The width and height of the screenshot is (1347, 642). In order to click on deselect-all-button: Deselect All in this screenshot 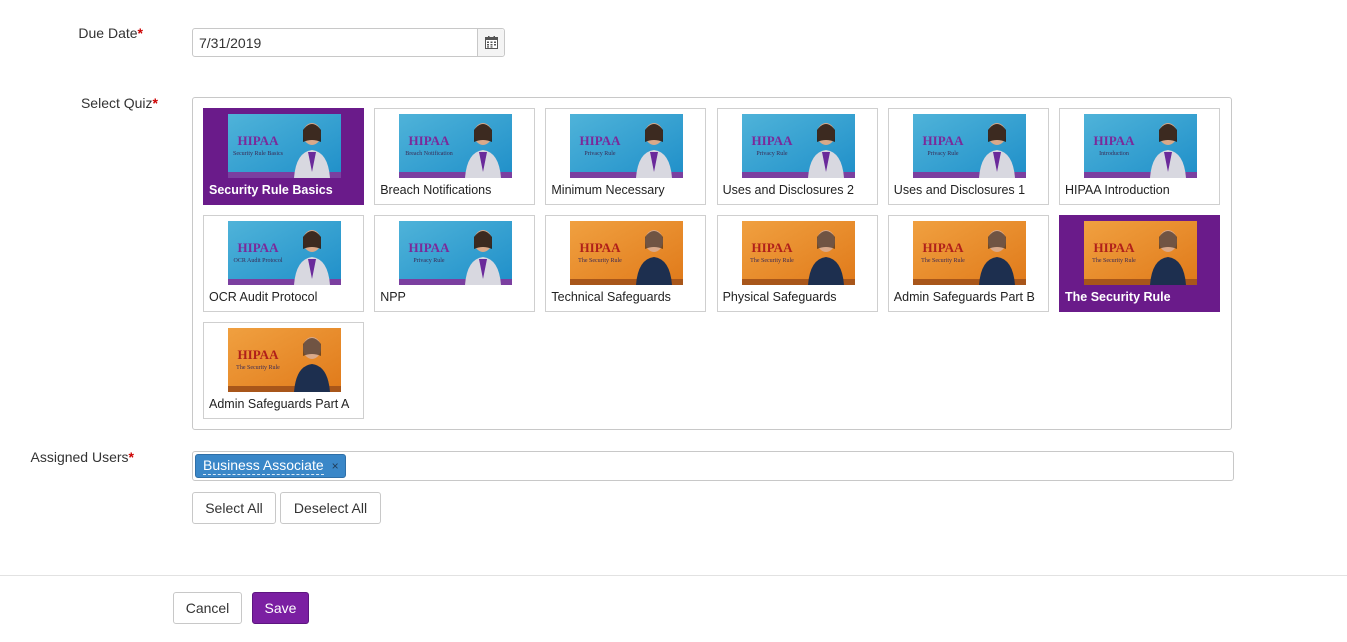, I will do `click(330, 508)`.